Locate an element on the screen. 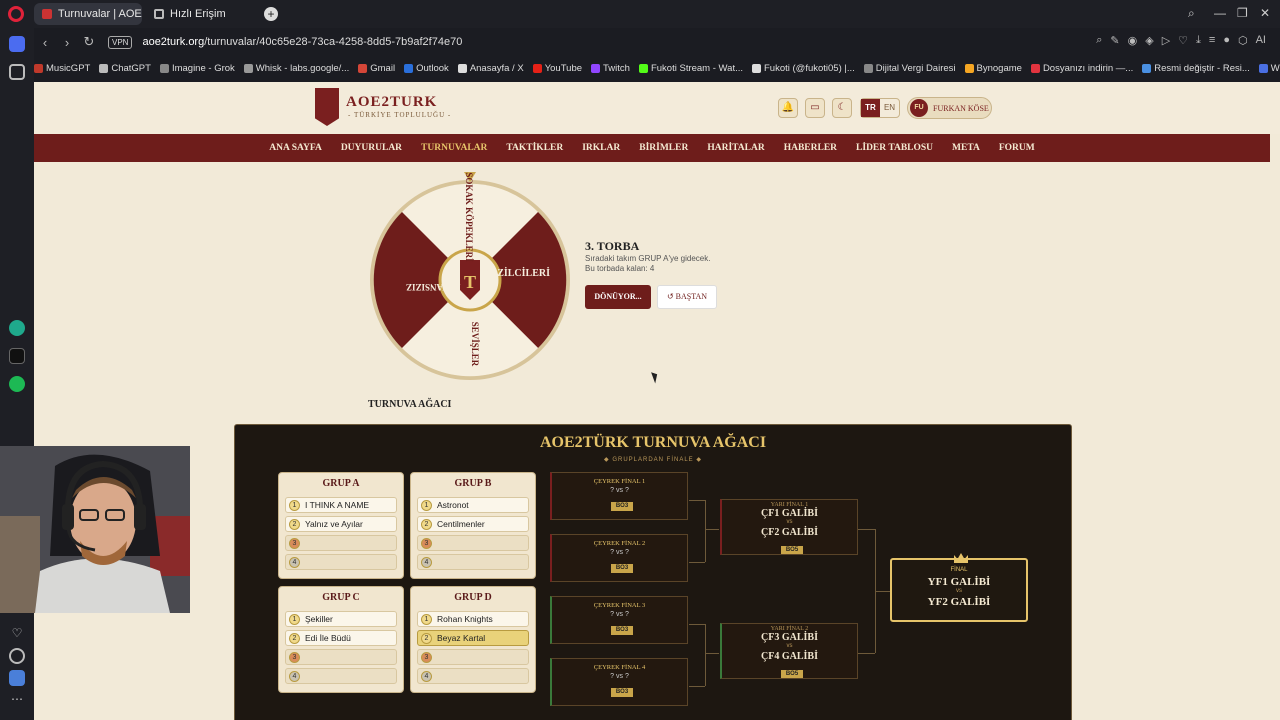 The image size is (1280, 720). team-slot: 1 I THINK A NAME is located at coordinates (341, 505).